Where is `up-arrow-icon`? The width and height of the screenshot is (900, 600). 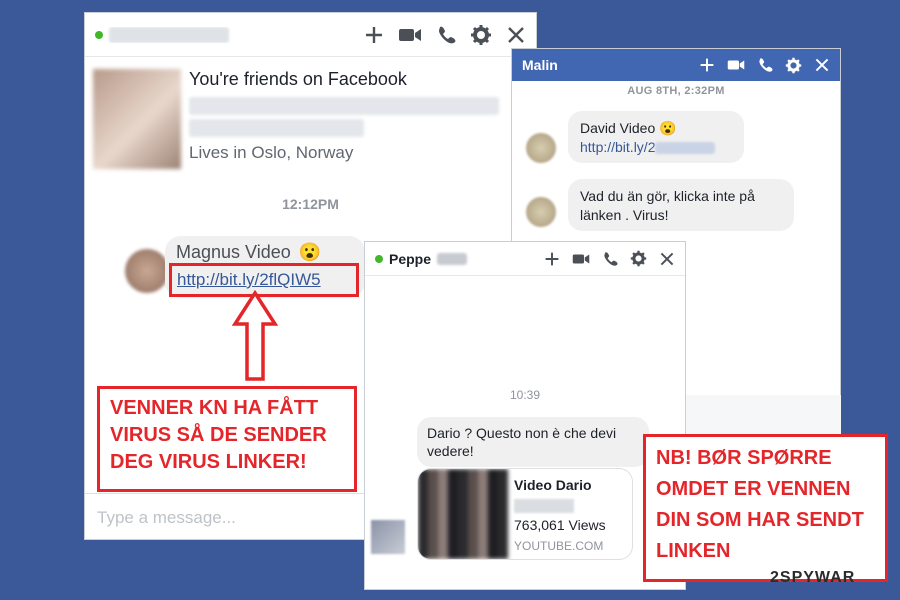 up-arrow-icon is located at coordinates (255, 335).